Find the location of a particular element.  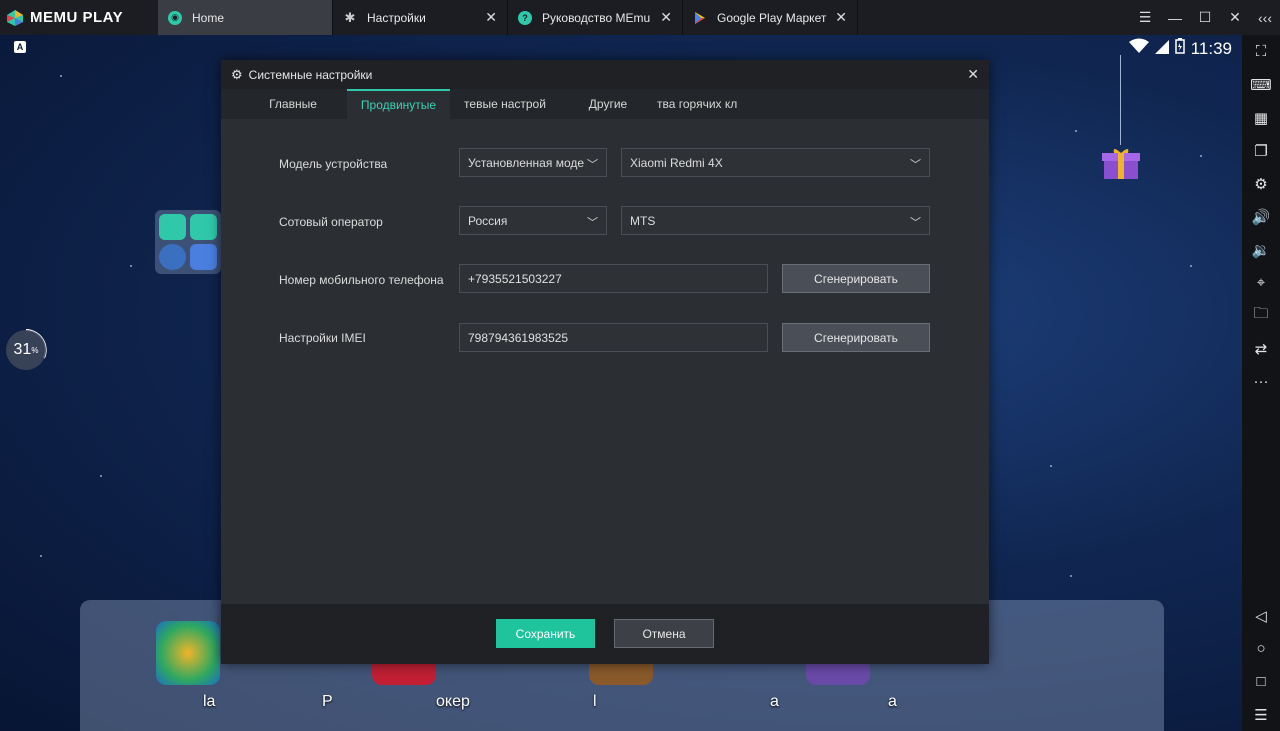

battery-icon is located at coordinates (1179, 48).